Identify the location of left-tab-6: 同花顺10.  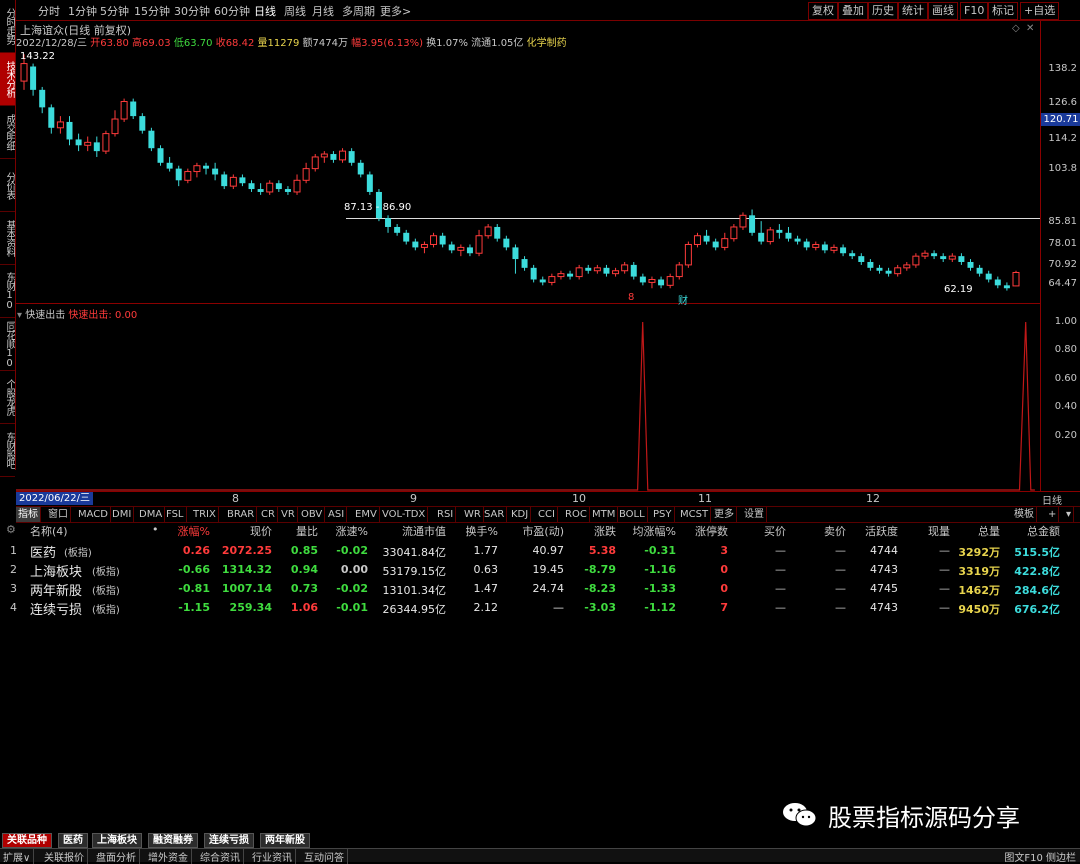
(7, 344).